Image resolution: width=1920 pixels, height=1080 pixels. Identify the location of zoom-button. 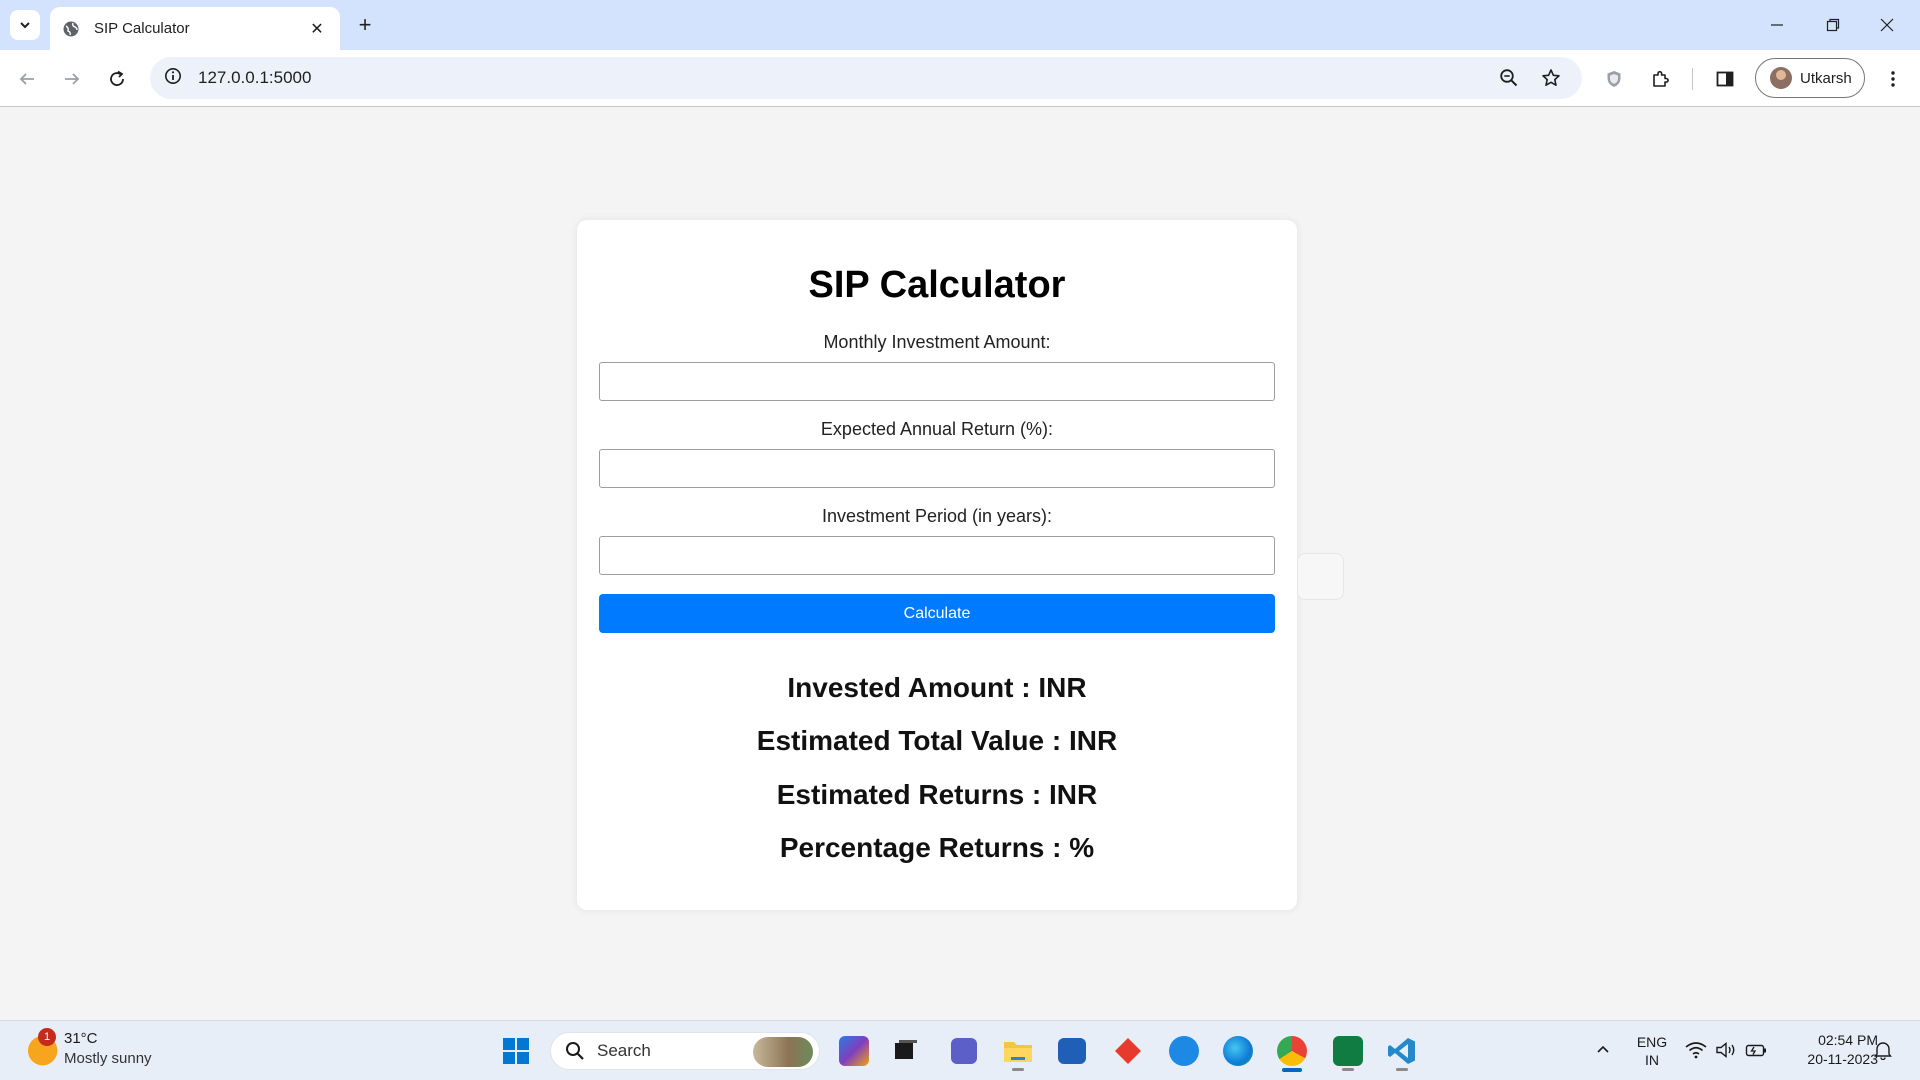
(1509, 78).